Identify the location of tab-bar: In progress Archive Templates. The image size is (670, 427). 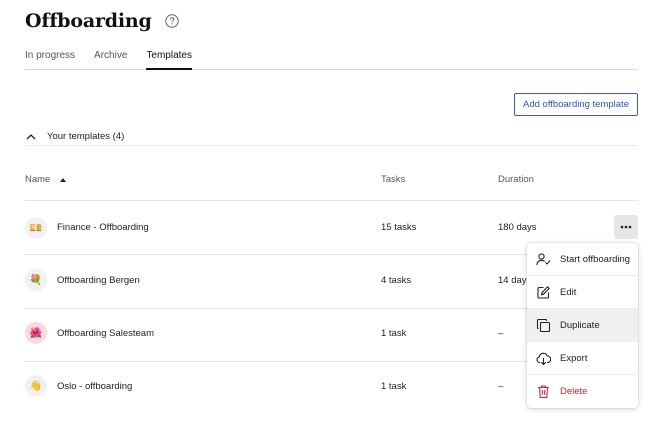
(331, 58).